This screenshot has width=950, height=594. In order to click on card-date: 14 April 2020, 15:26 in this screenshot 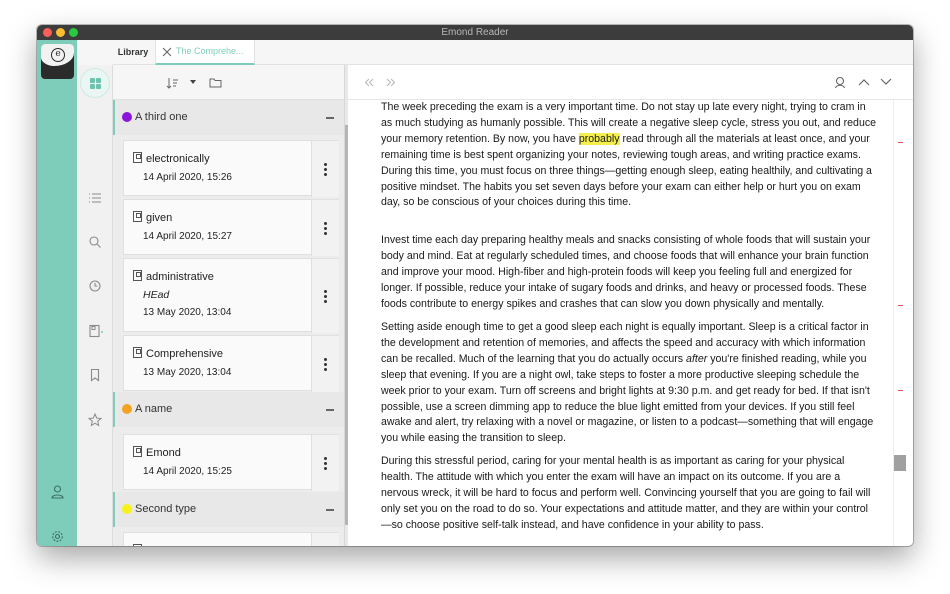, I will do `click(187, 177)`.